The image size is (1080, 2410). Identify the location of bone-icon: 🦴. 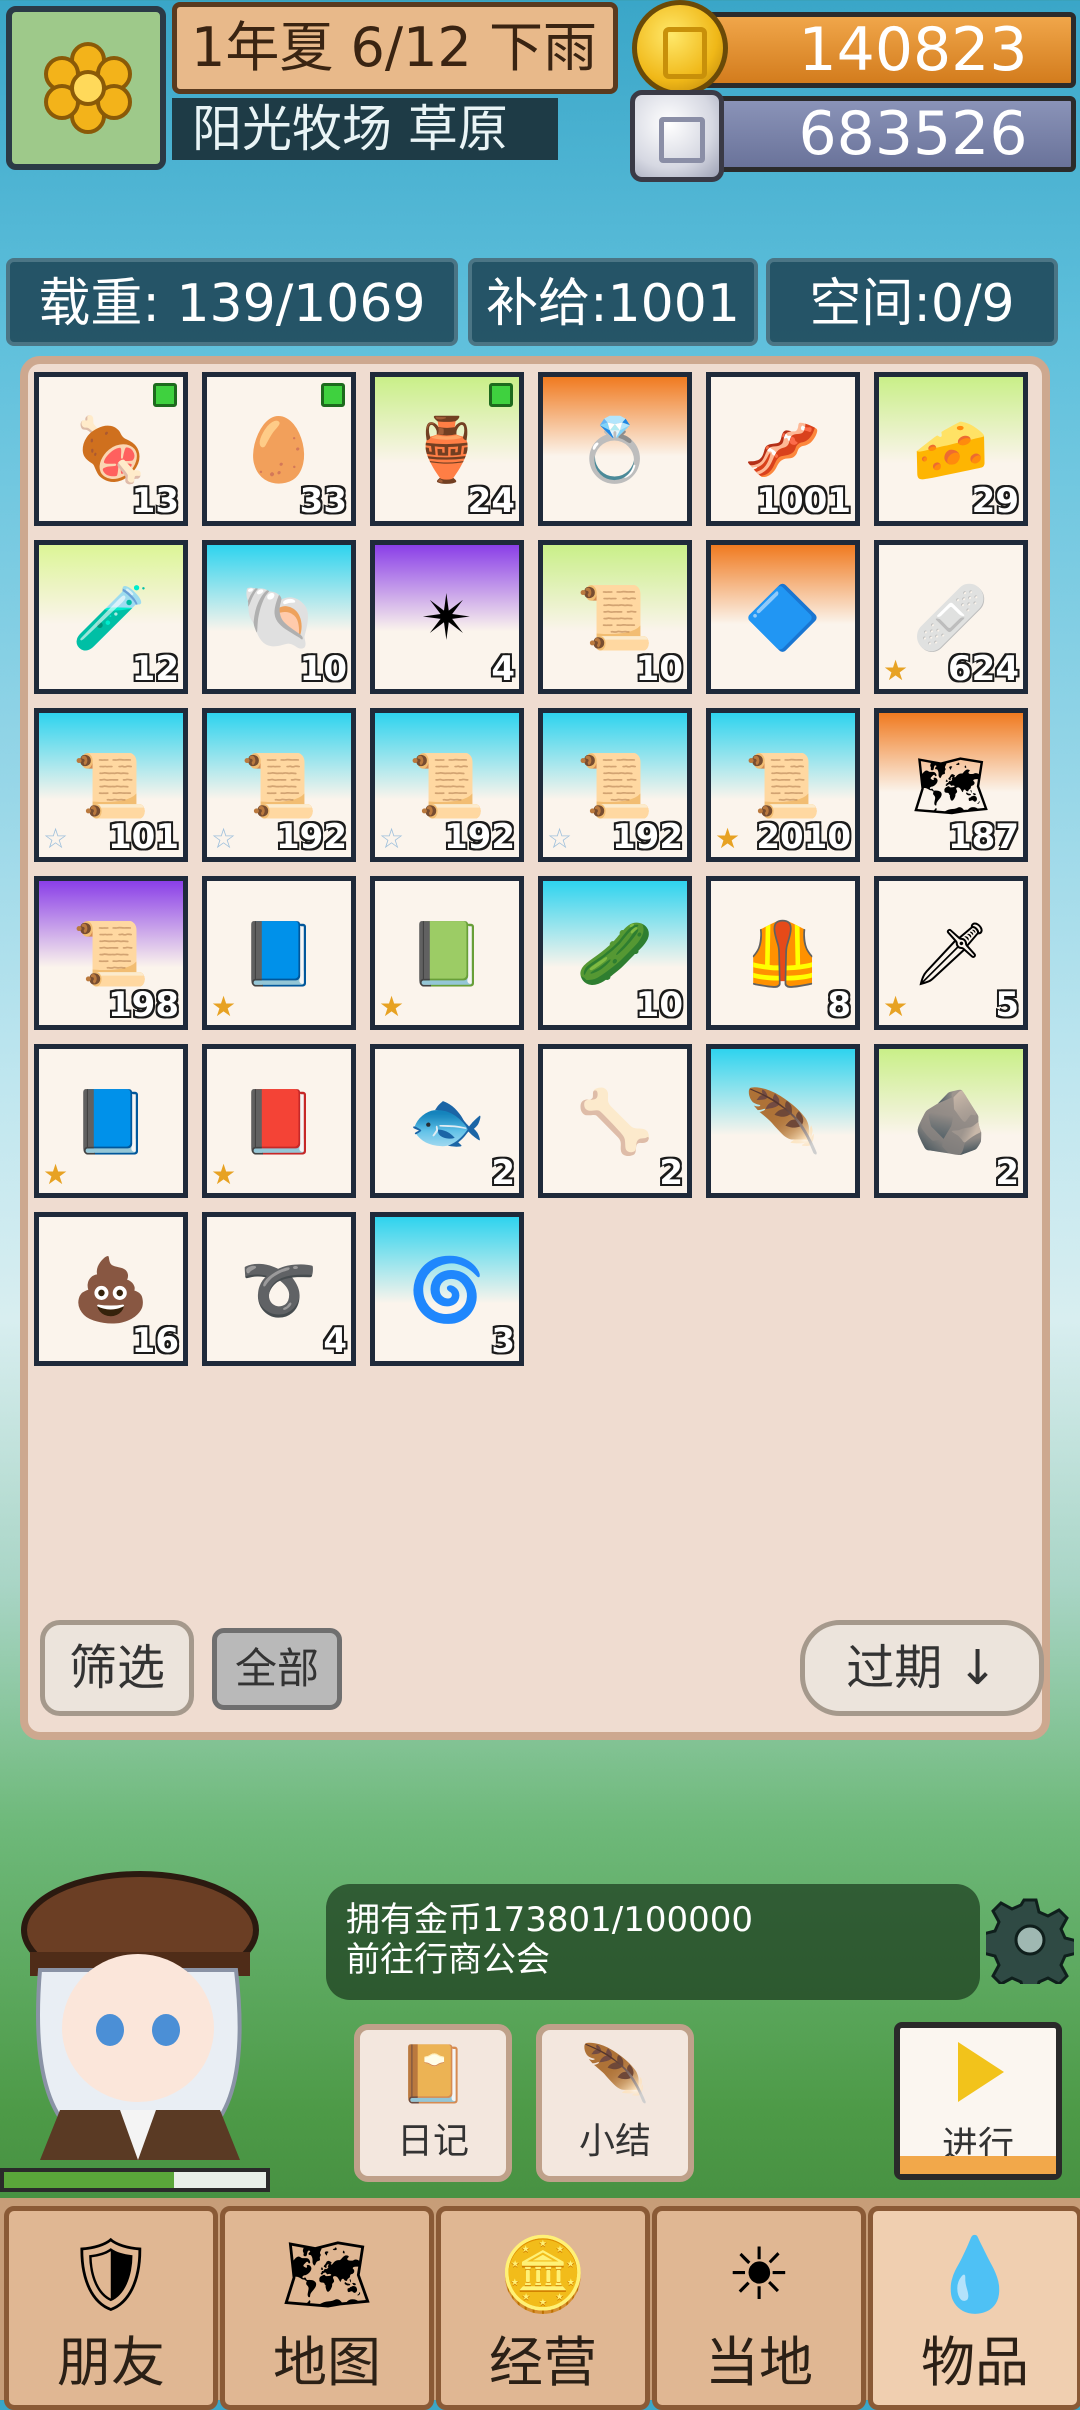
(615, 1121).